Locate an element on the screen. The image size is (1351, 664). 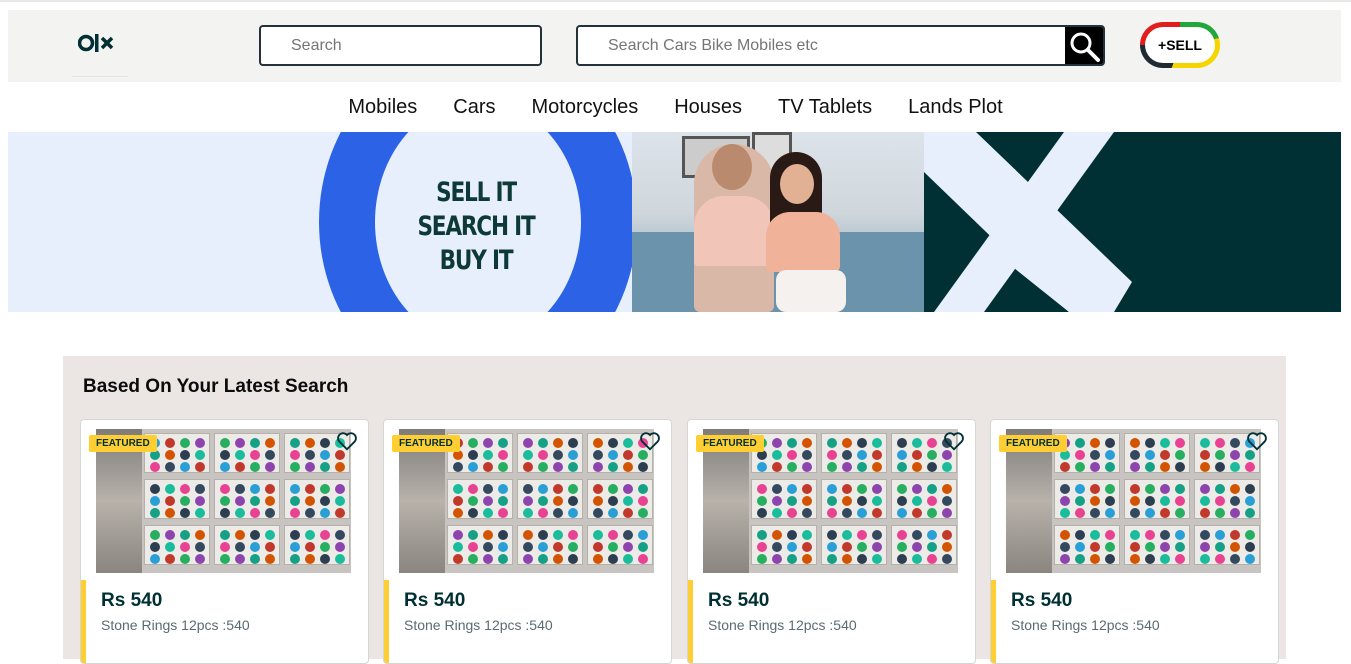
main-search-field is located at coordinates (840, 45).